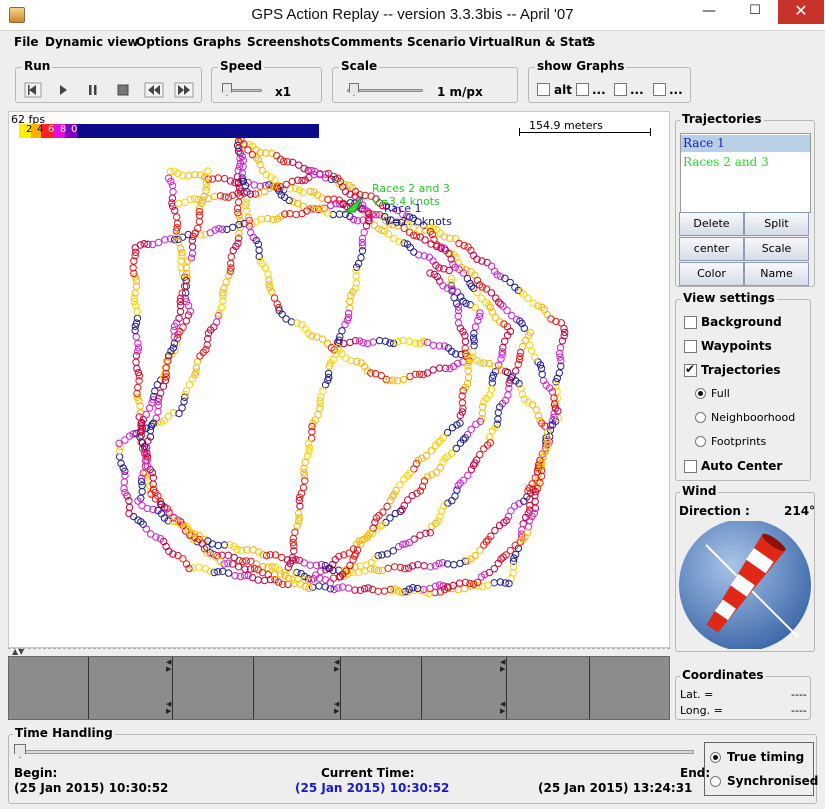  I want to click on run-group-title: Run, so click(37, 66).